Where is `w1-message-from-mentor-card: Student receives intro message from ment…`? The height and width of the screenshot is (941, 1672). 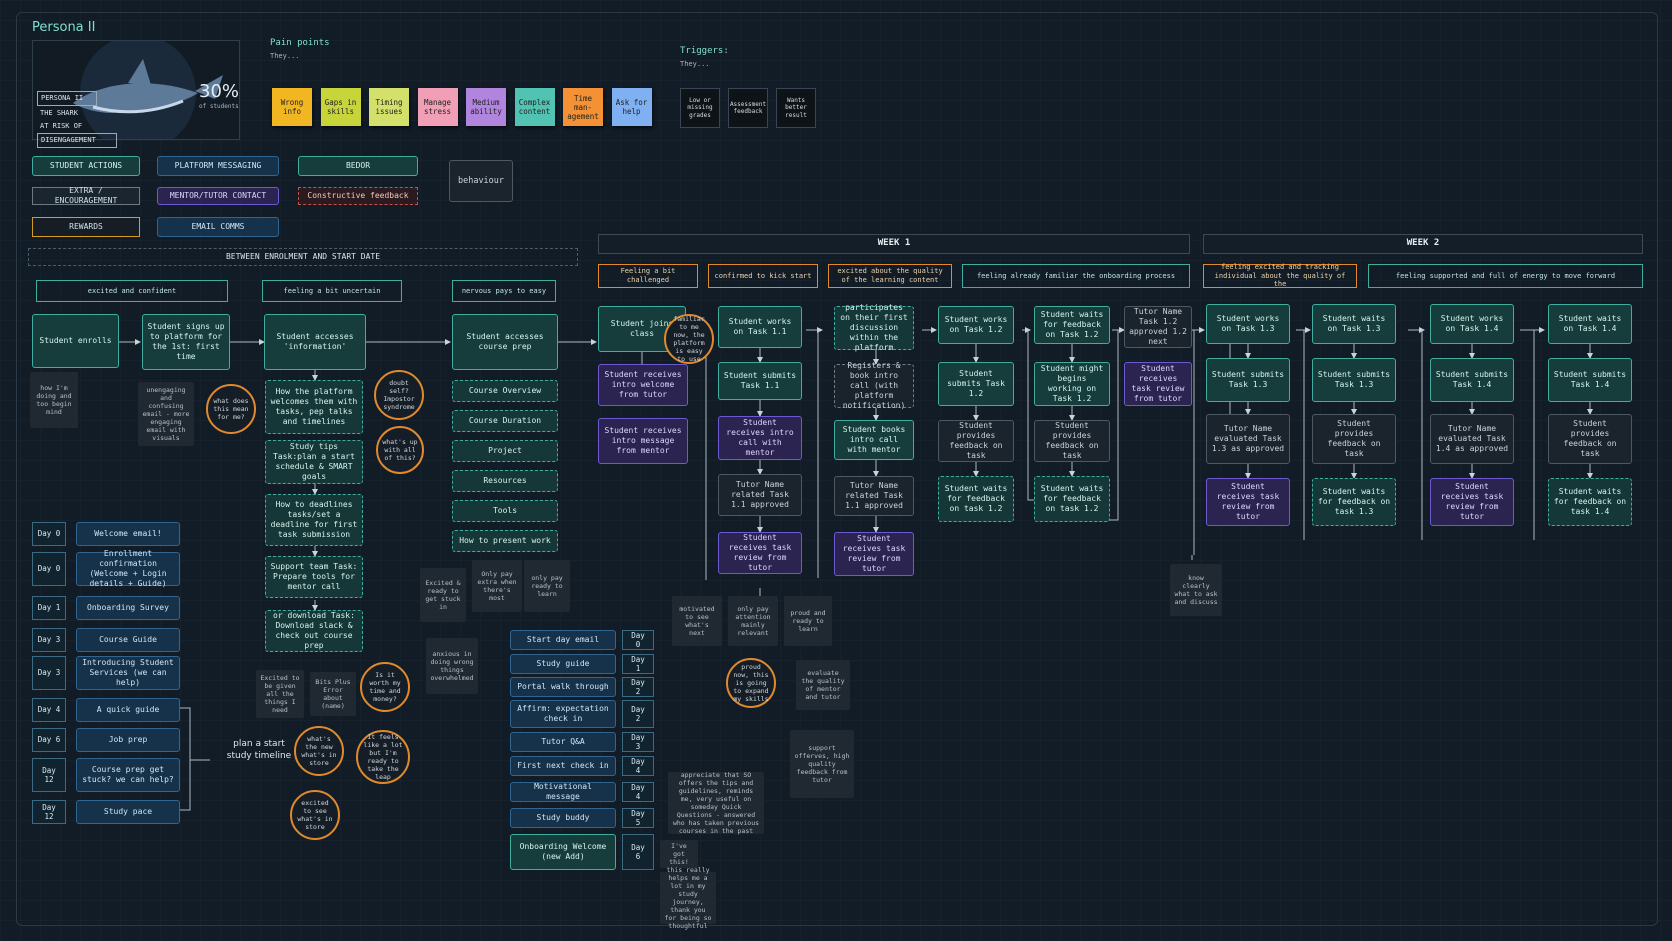
w1-message-from-mentor-card: Student receives intro message from ment… is located at coordinates (643, 441).